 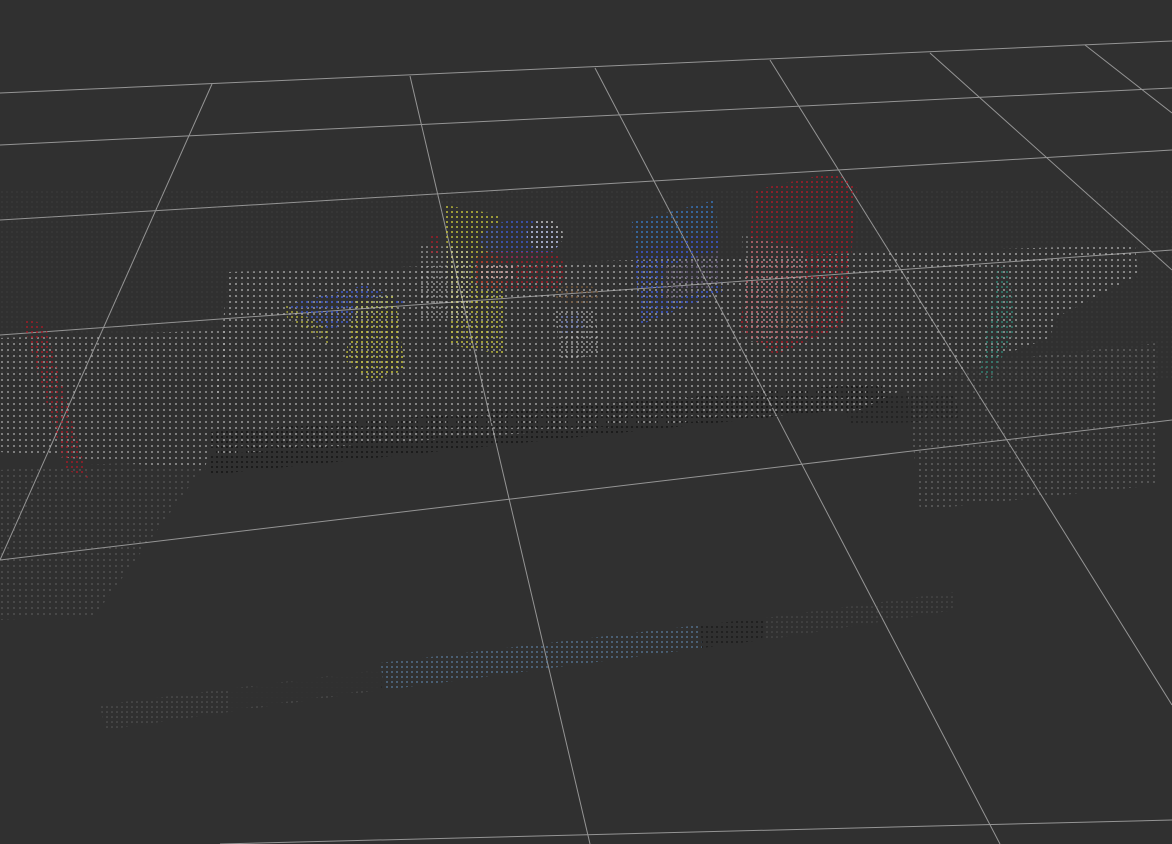 What do you see at coordinates (577, 335) in the screenshot?
I see `white-cup` at bounding box center [577, 335].